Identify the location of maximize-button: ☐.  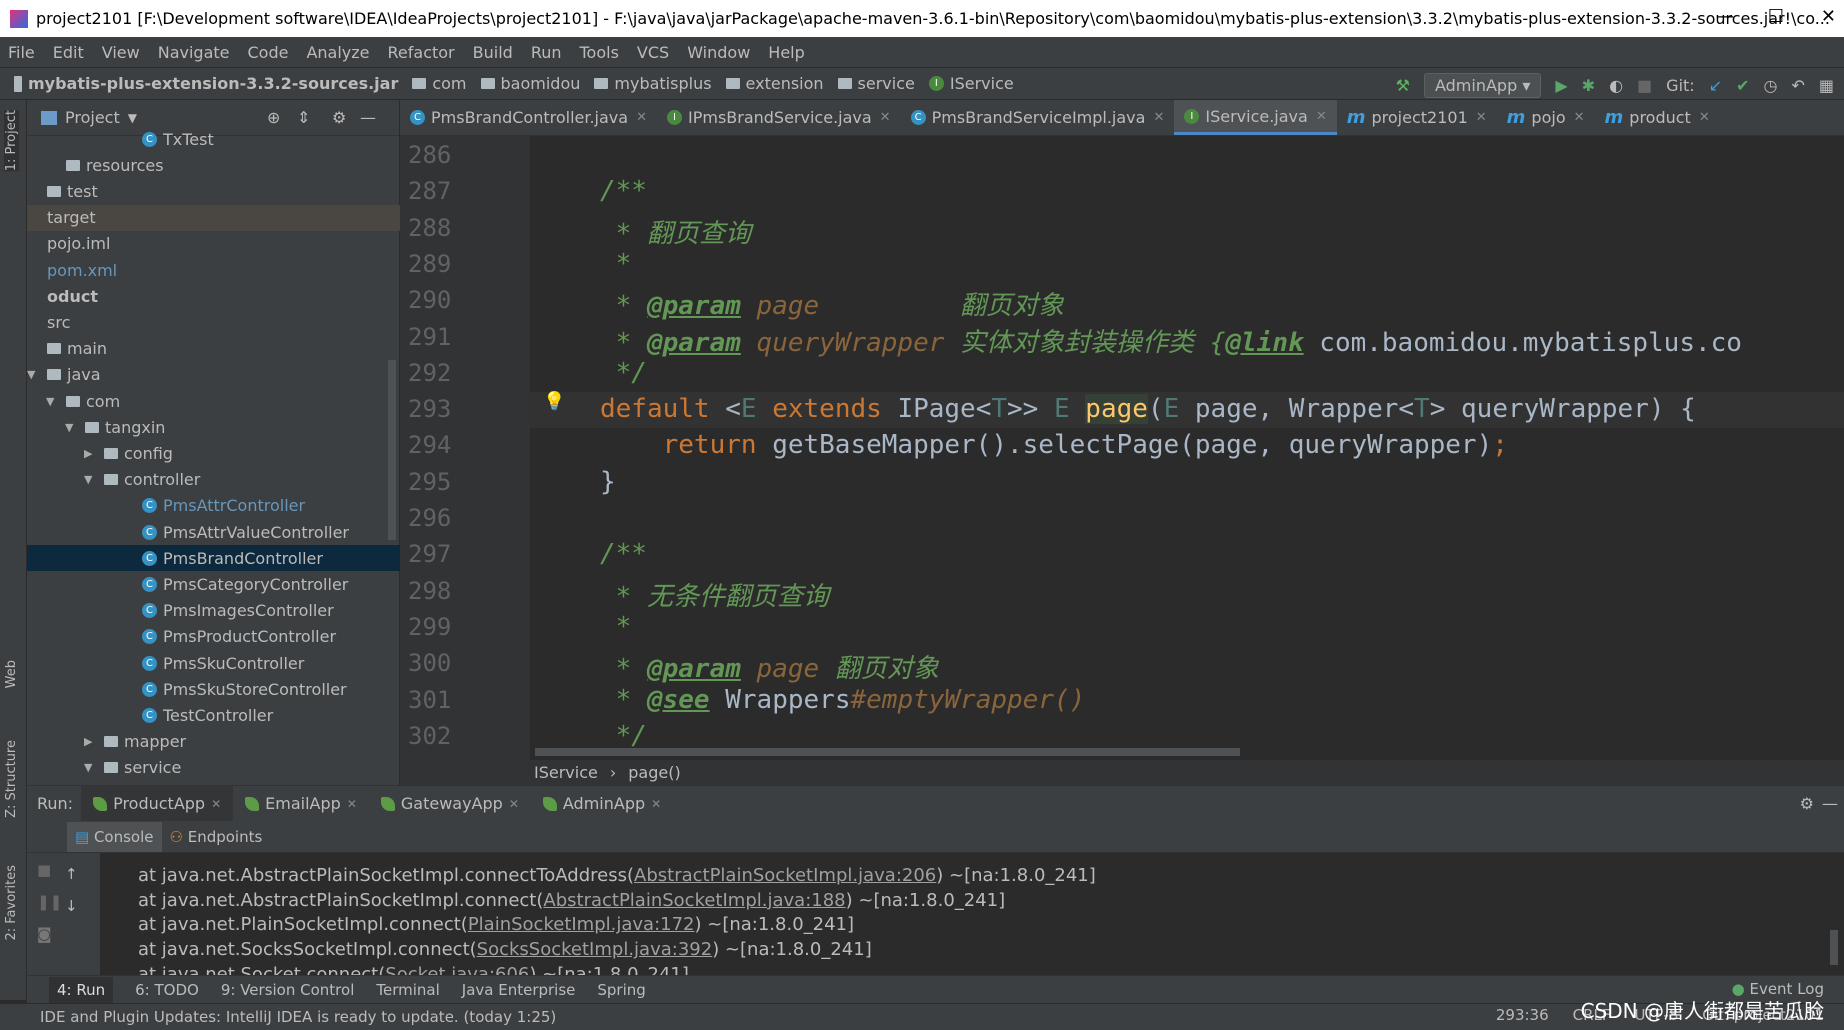
(1776, 16).